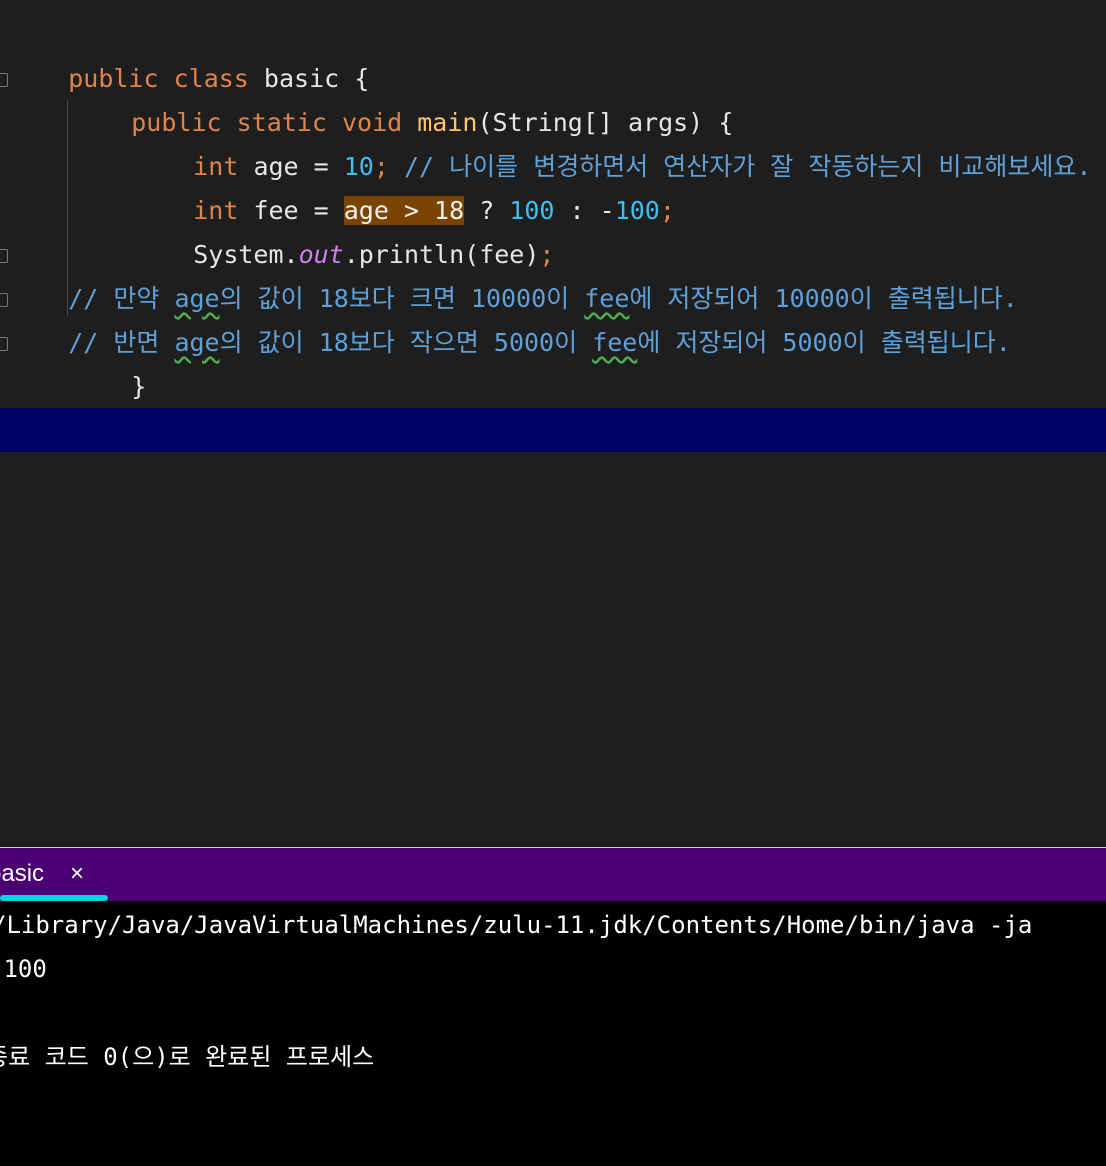 Image resolution: width=1106 pixels, height=1166 pixels. What do you see at coordinates (22, 873) in the screenshot?
I see `run-tab-label: basic` at bounding box center [22, 873].